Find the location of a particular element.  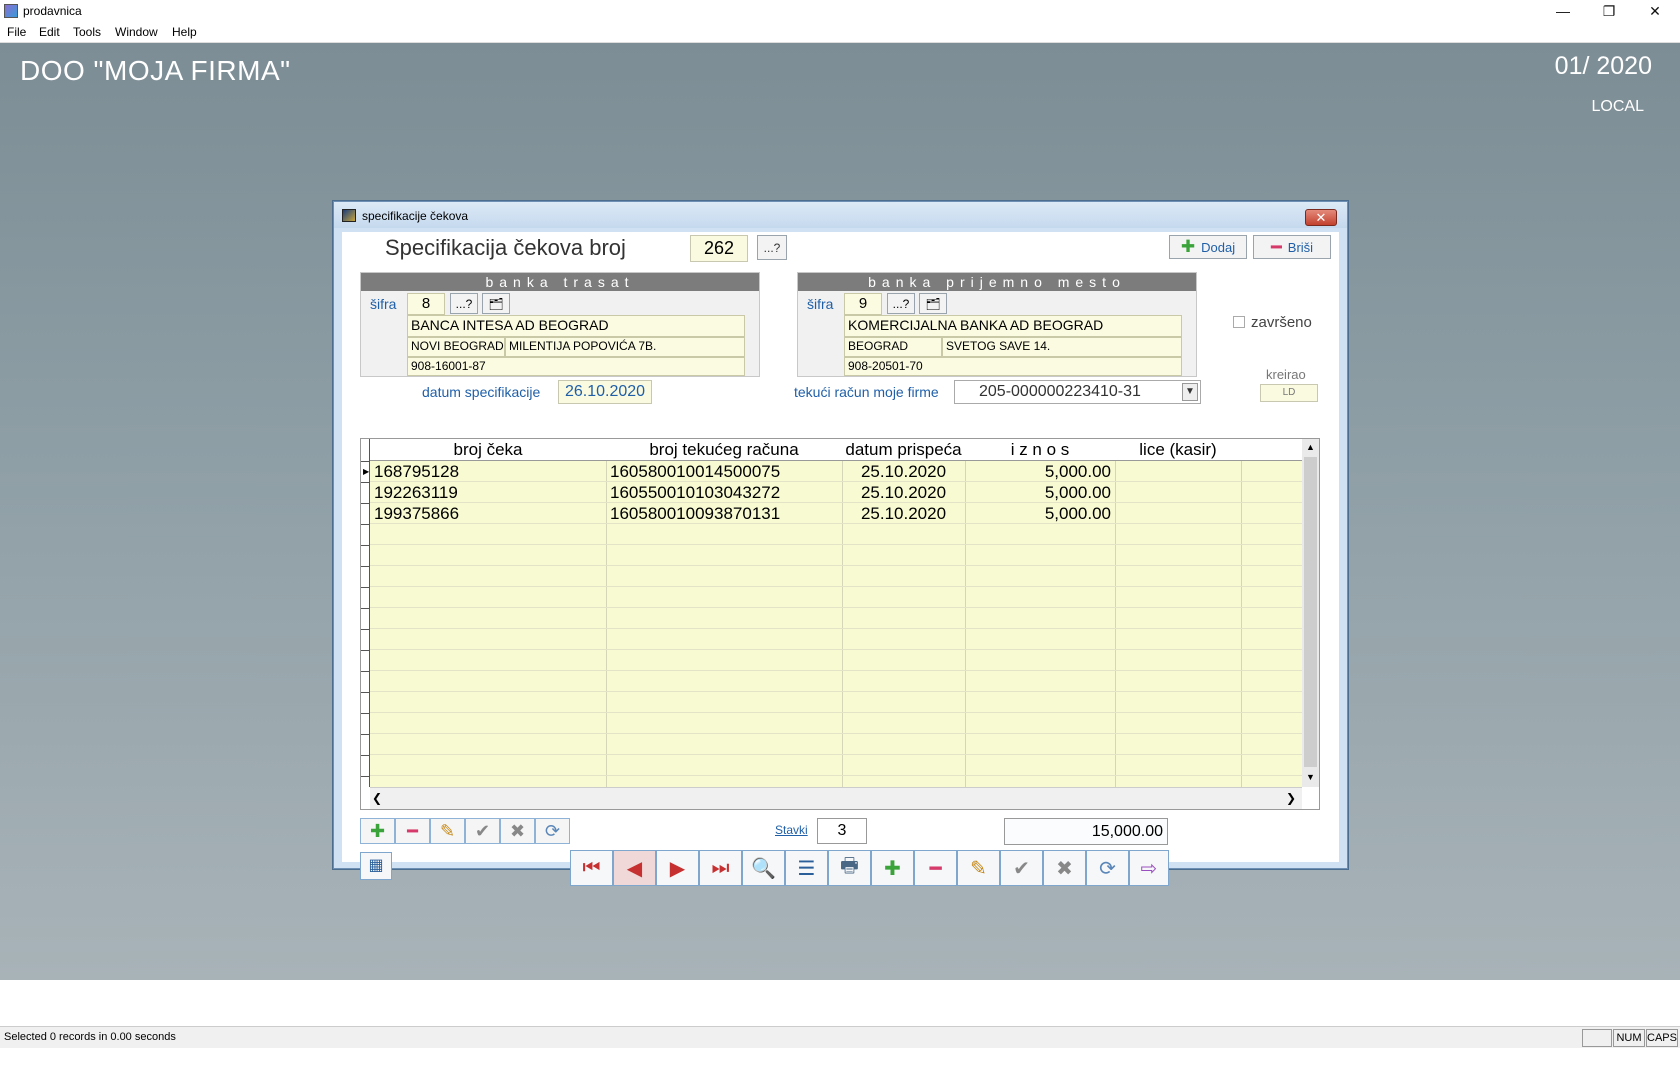

exit-icon: ⇨ is located at coordinates (1149, 868).